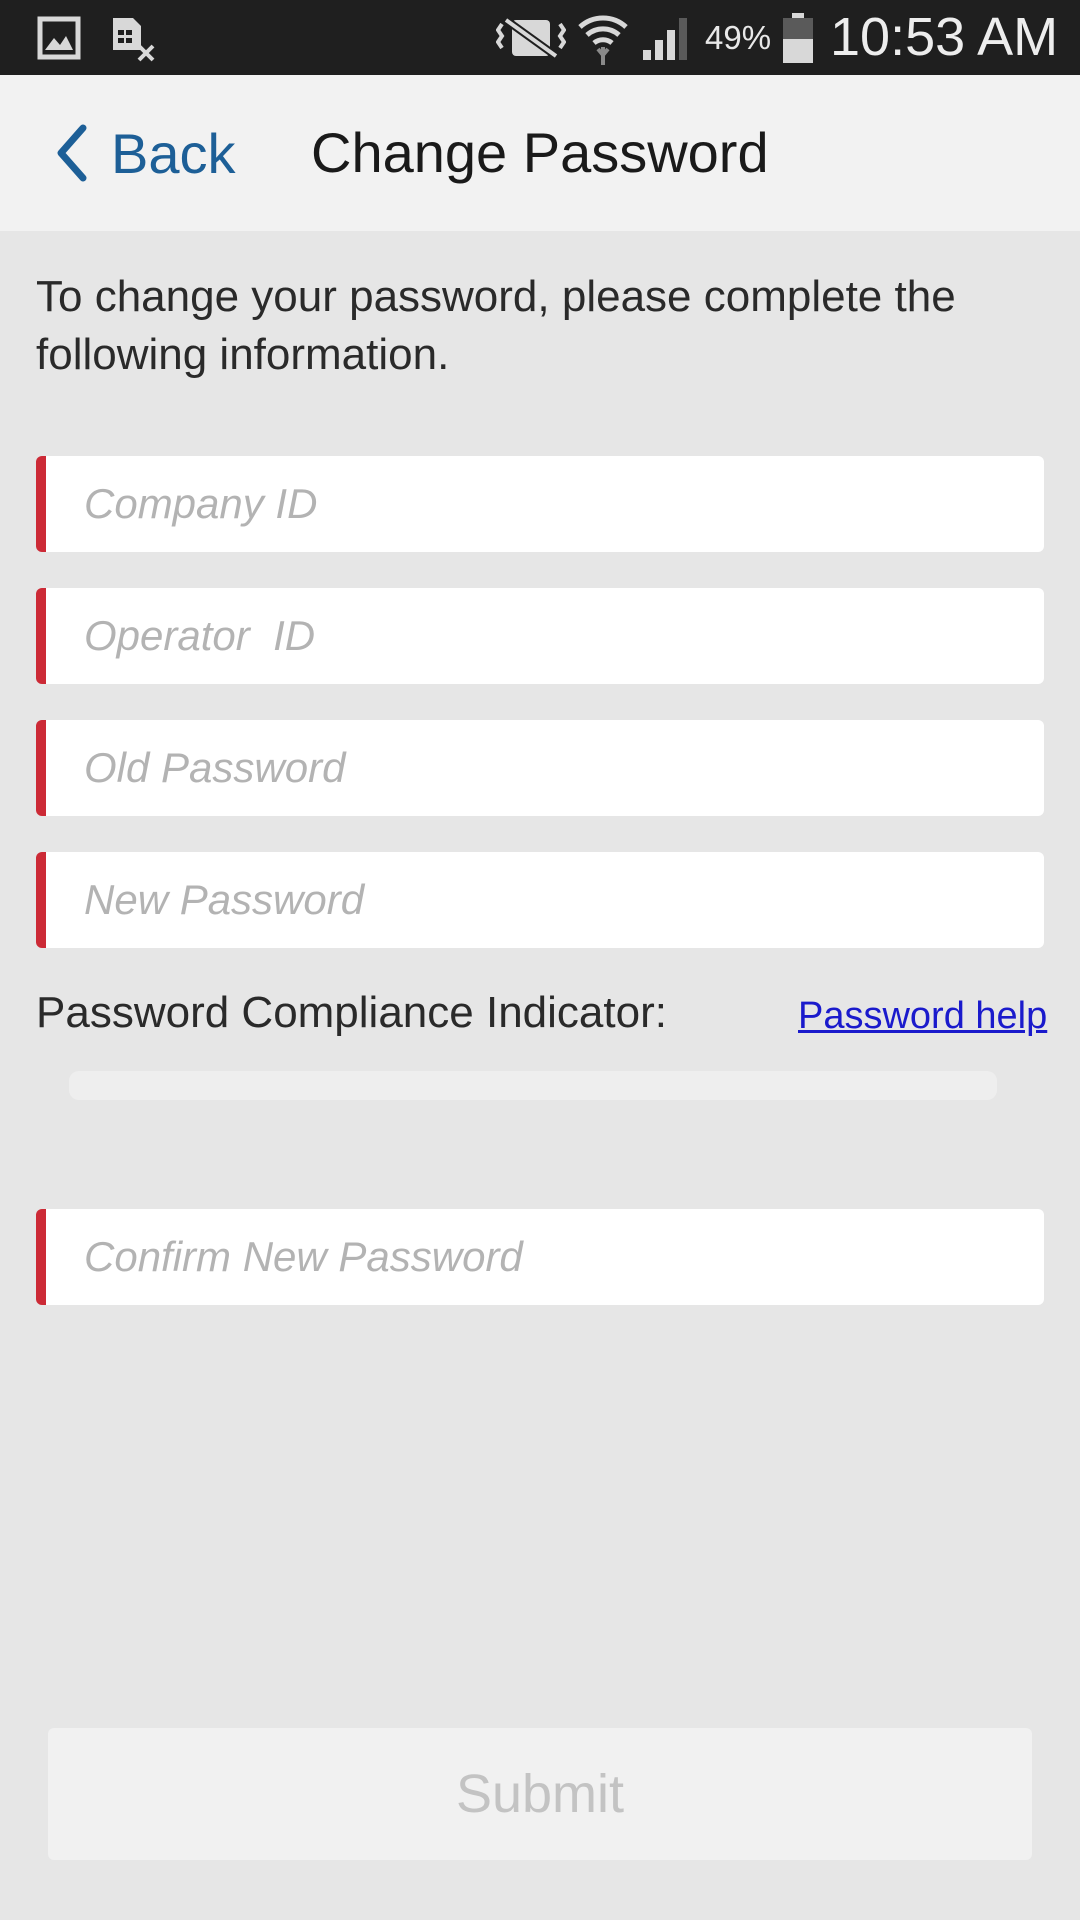  I want to click on battery-percentage: 49%, so click(738, 37).